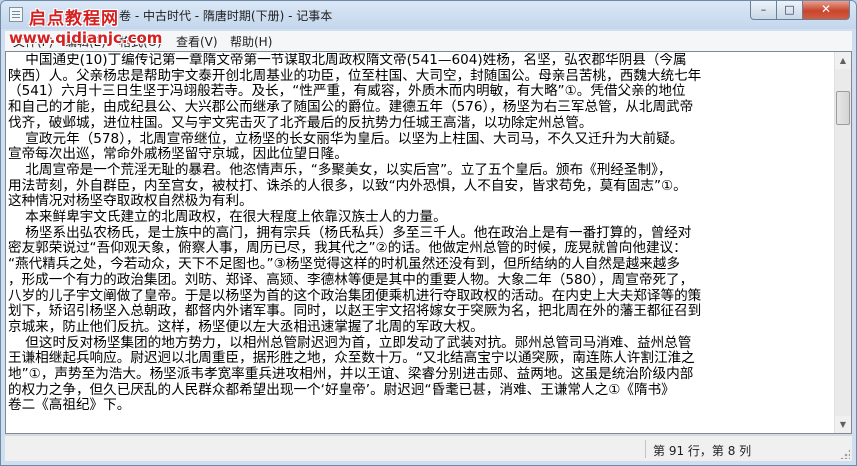 This screenshot has height=466, width=857. I want to click on scroll-up-button: ▲, so click(843, 60).